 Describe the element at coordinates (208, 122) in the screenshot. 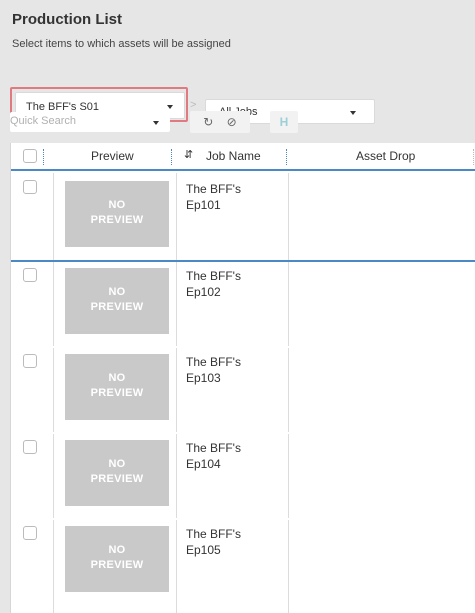

I see `refresh-icon: ↻` at that location.